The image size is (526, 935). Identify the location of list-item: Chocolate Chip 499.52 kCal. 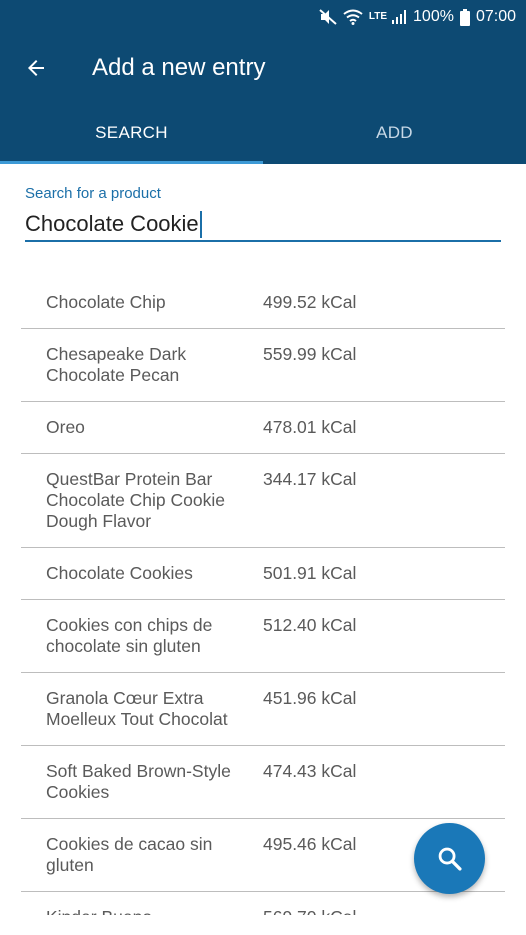
(263, 303).